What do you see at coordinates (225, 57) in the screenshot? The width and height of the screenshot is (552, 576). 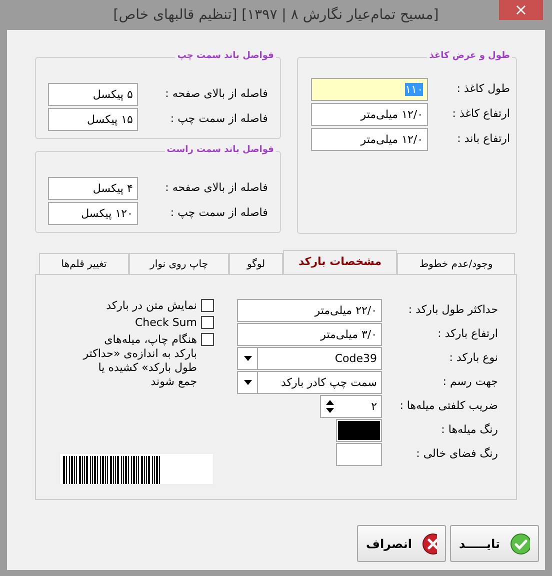 I see `group-title: فواصل باند سمت چپ` at bounding box center [225, 57].